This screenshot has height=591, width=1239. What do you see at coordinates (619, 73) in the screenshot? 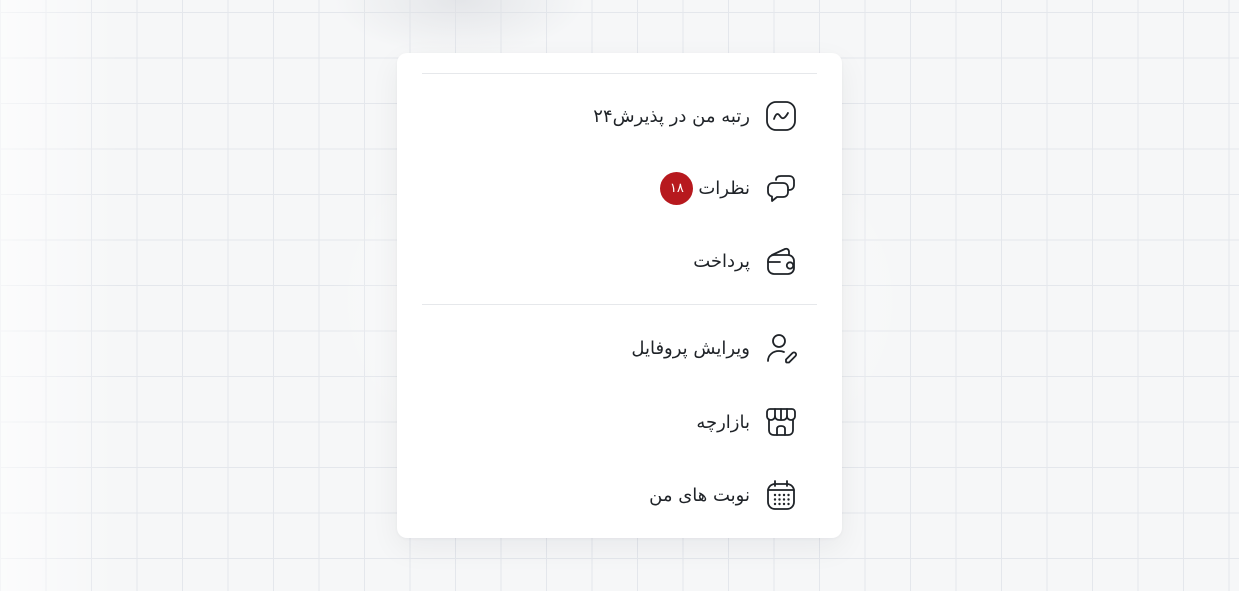
I see `top-divider` at bounding box center [619, 73].